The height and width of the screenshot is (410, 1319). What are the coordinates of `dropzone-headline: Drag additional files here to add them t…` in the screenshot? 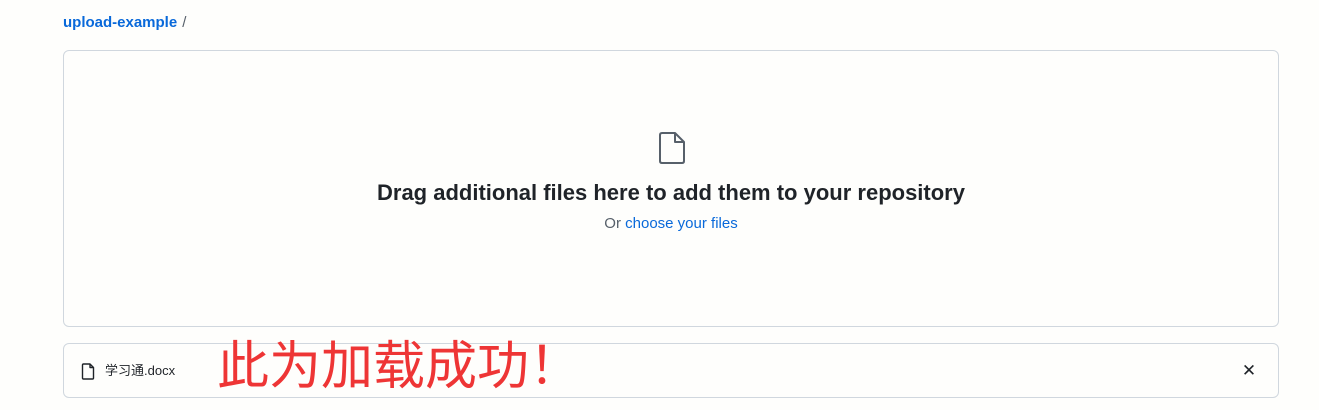 It's located at (671, 192).